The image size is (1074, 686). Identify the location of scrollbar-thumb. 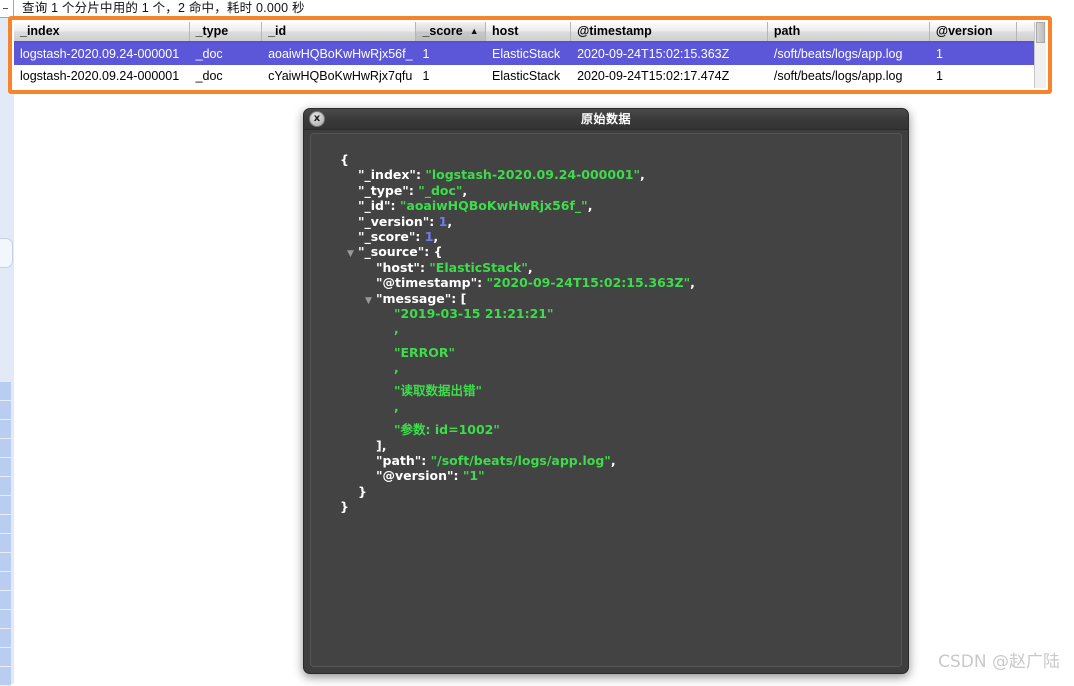
(1040, 32).